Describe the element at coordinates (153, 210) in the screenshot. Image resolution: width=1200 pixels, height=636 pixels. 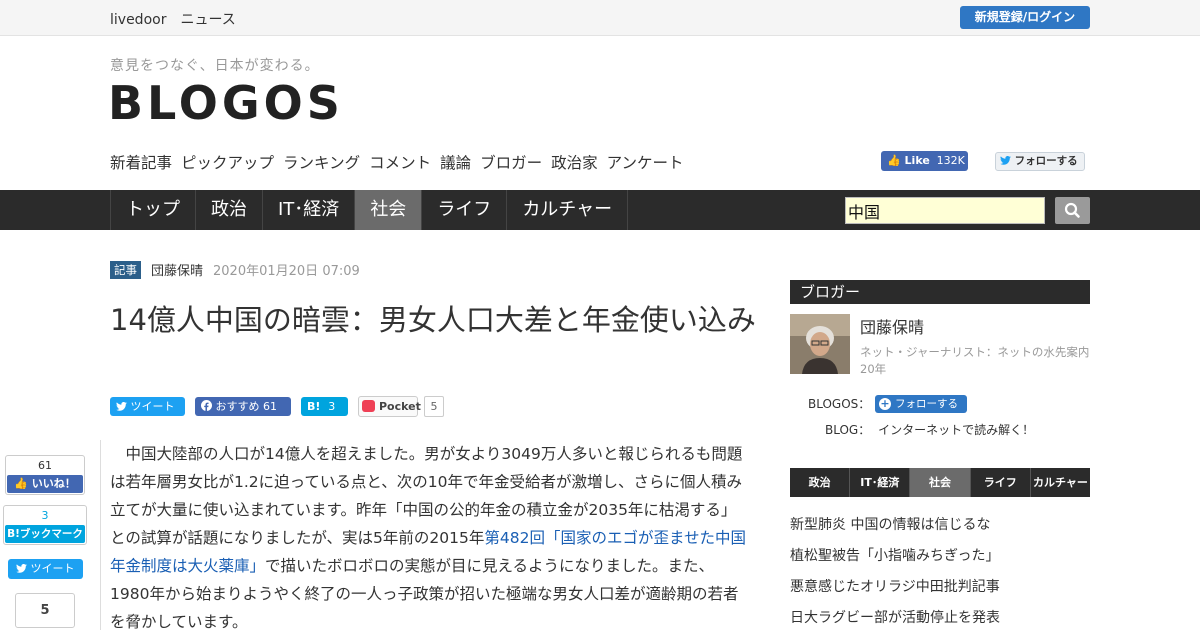
I see `nav-top: トップ` at that location.